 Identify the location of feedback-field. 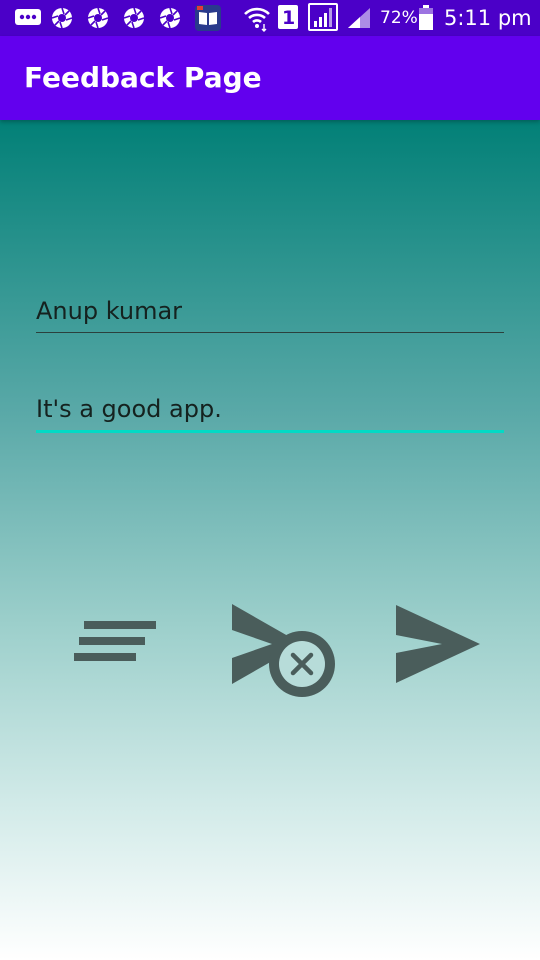
(270, 410).